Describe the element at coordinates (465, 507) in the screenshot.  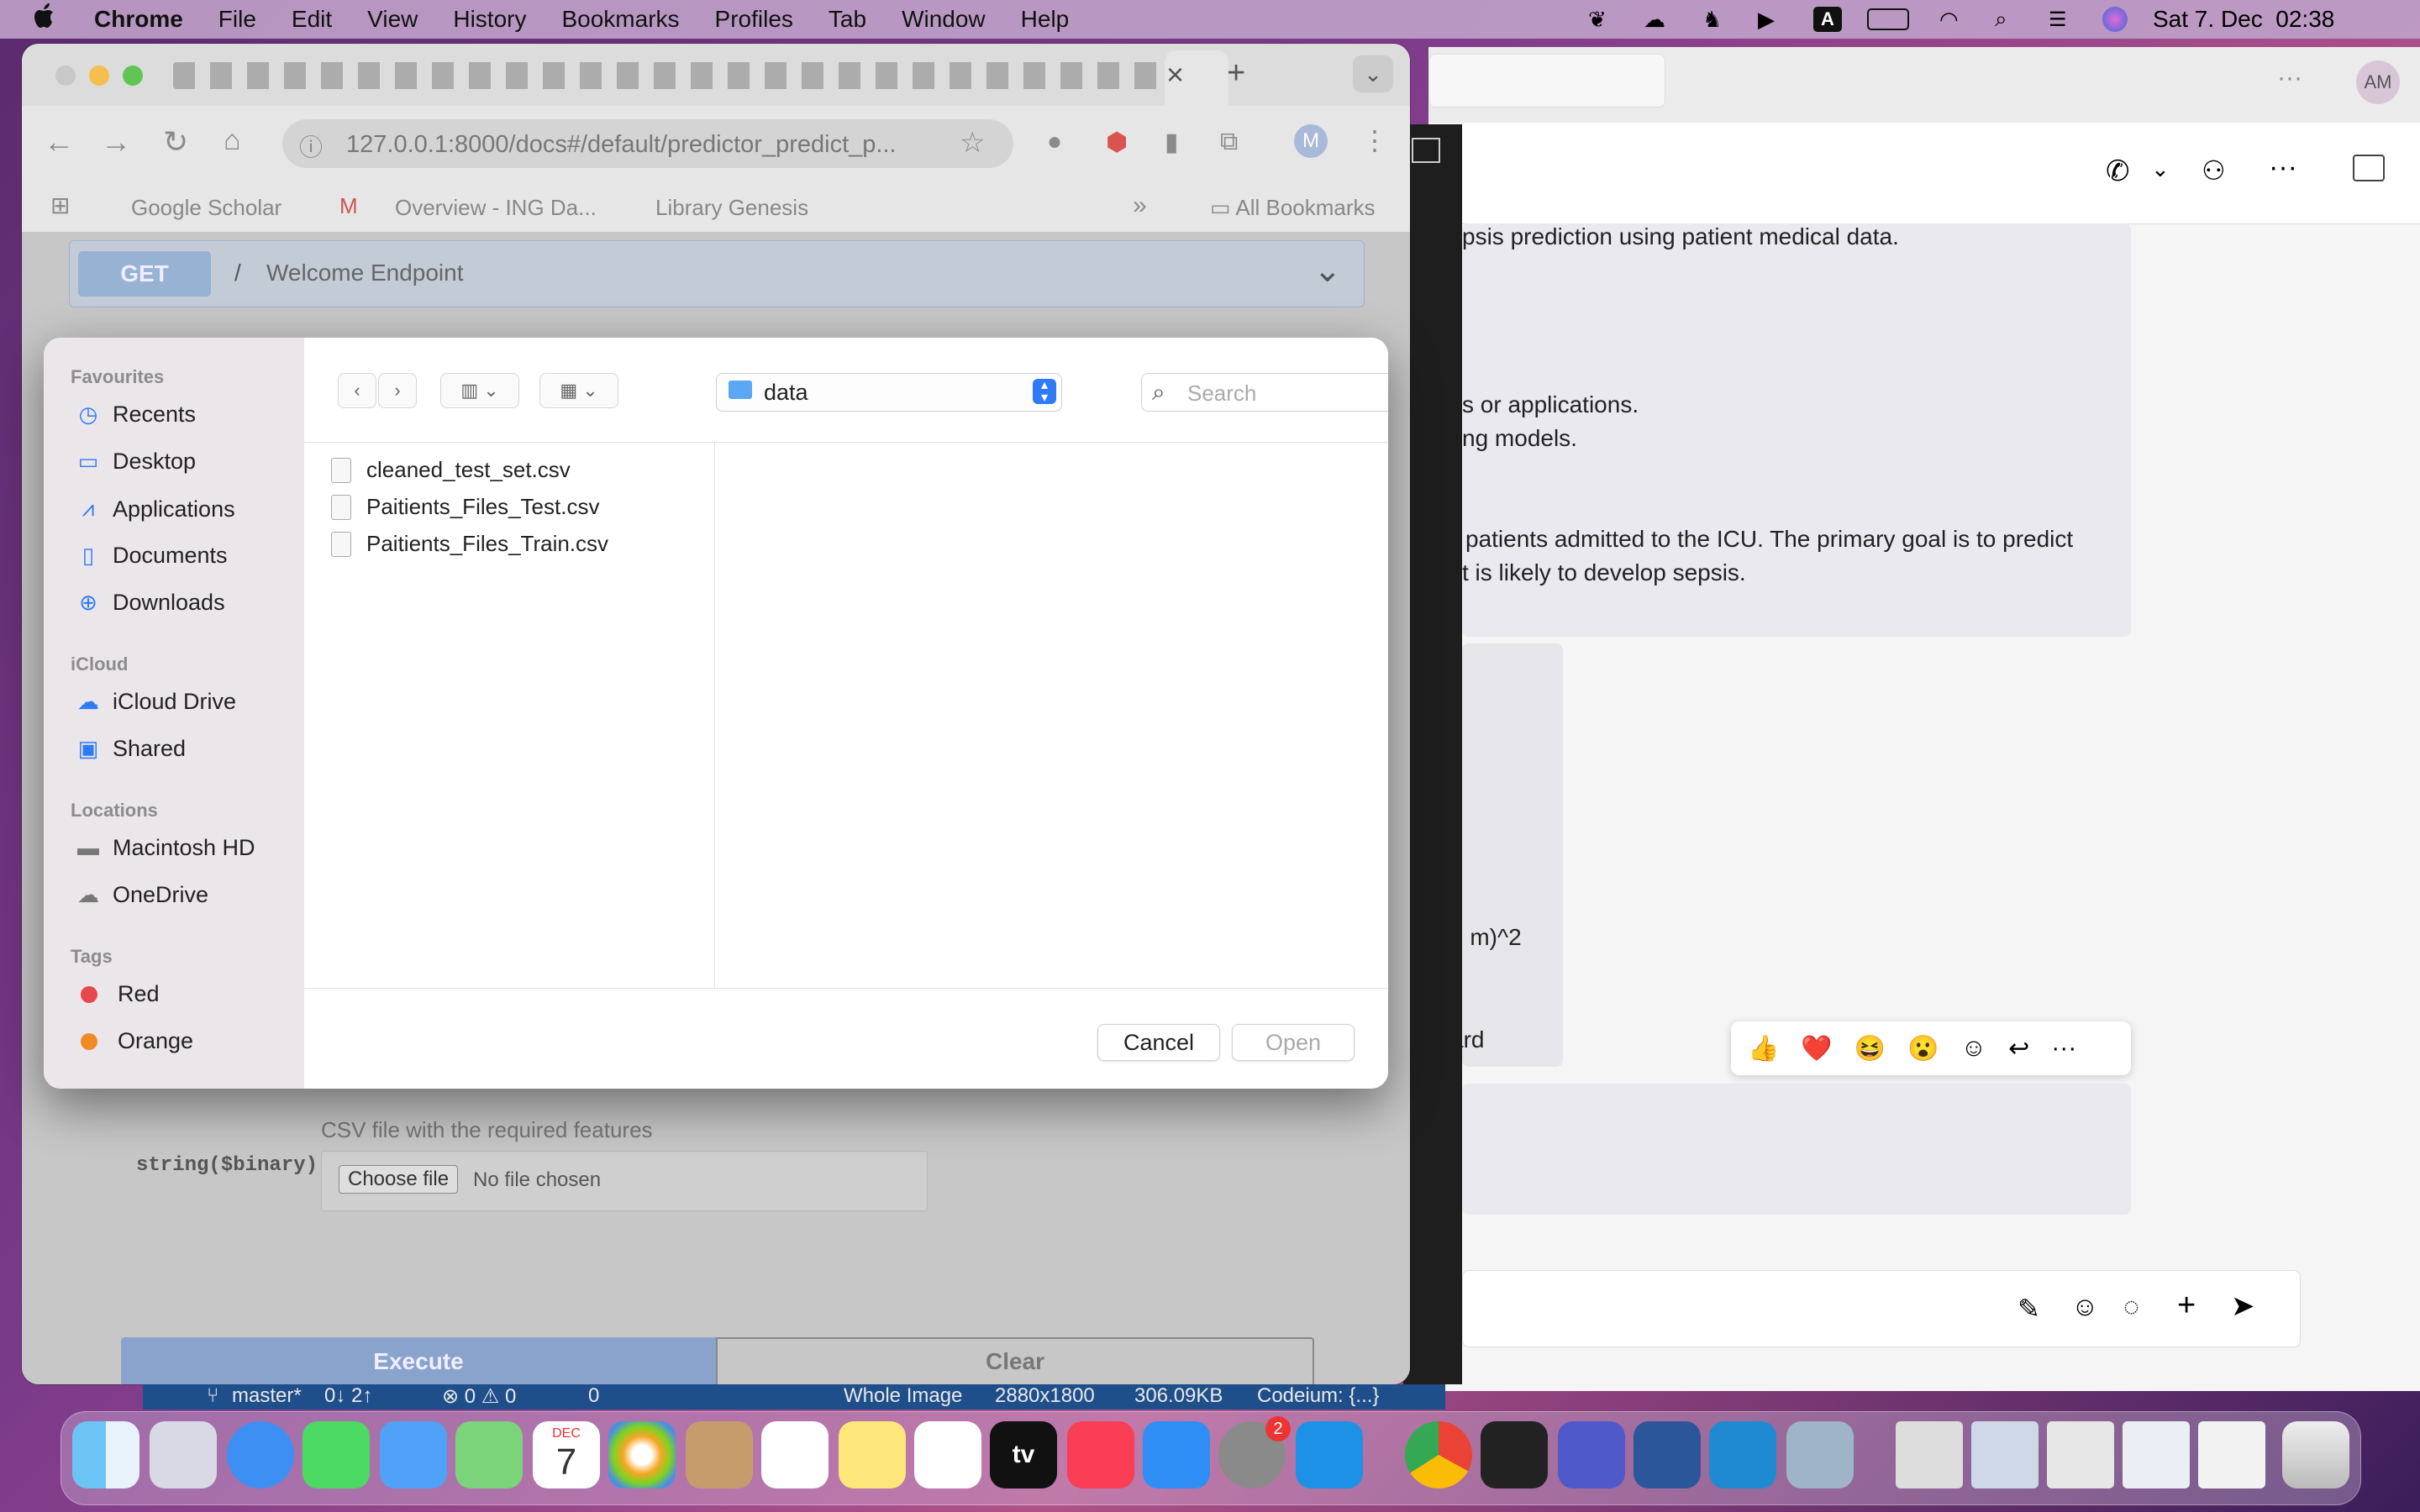
I see `file-item: Paitients_Files_Test.csv` at that location.